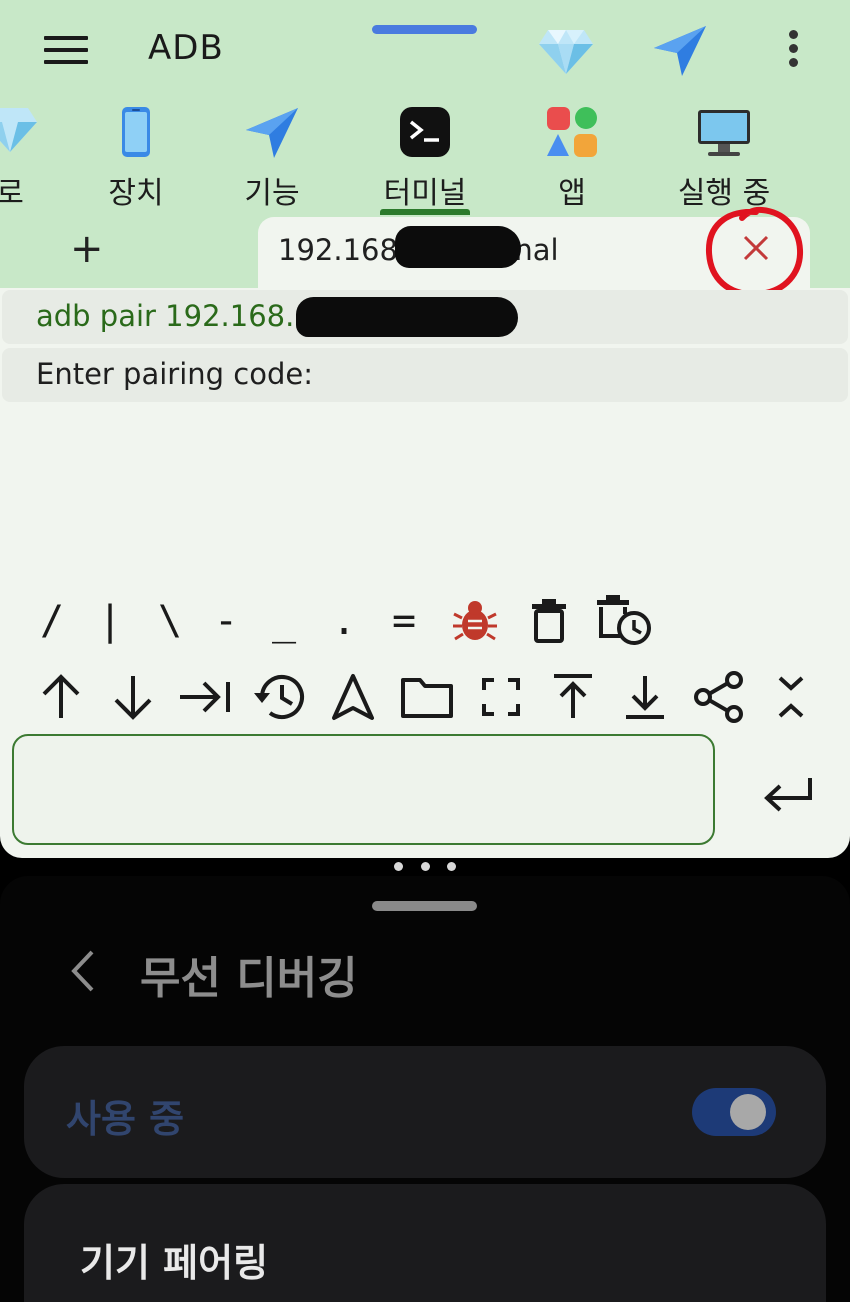  Describe the element at coordinates (425, 1243) in the screenshot. I see `pair-device-card: 기기 페어링` at that location.